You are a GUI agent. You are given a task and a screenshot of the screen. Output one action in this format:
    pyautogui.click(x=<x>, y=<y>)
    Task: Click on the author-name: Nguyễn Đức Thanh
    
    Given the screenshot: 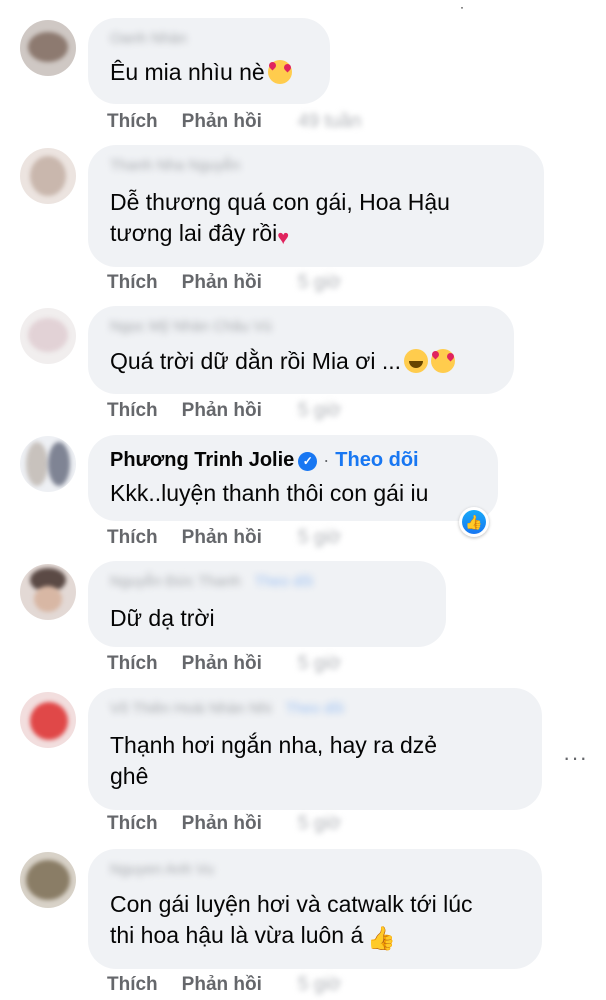 What is the action you would take?
    pyautogui.click(x=175, y=581)
    